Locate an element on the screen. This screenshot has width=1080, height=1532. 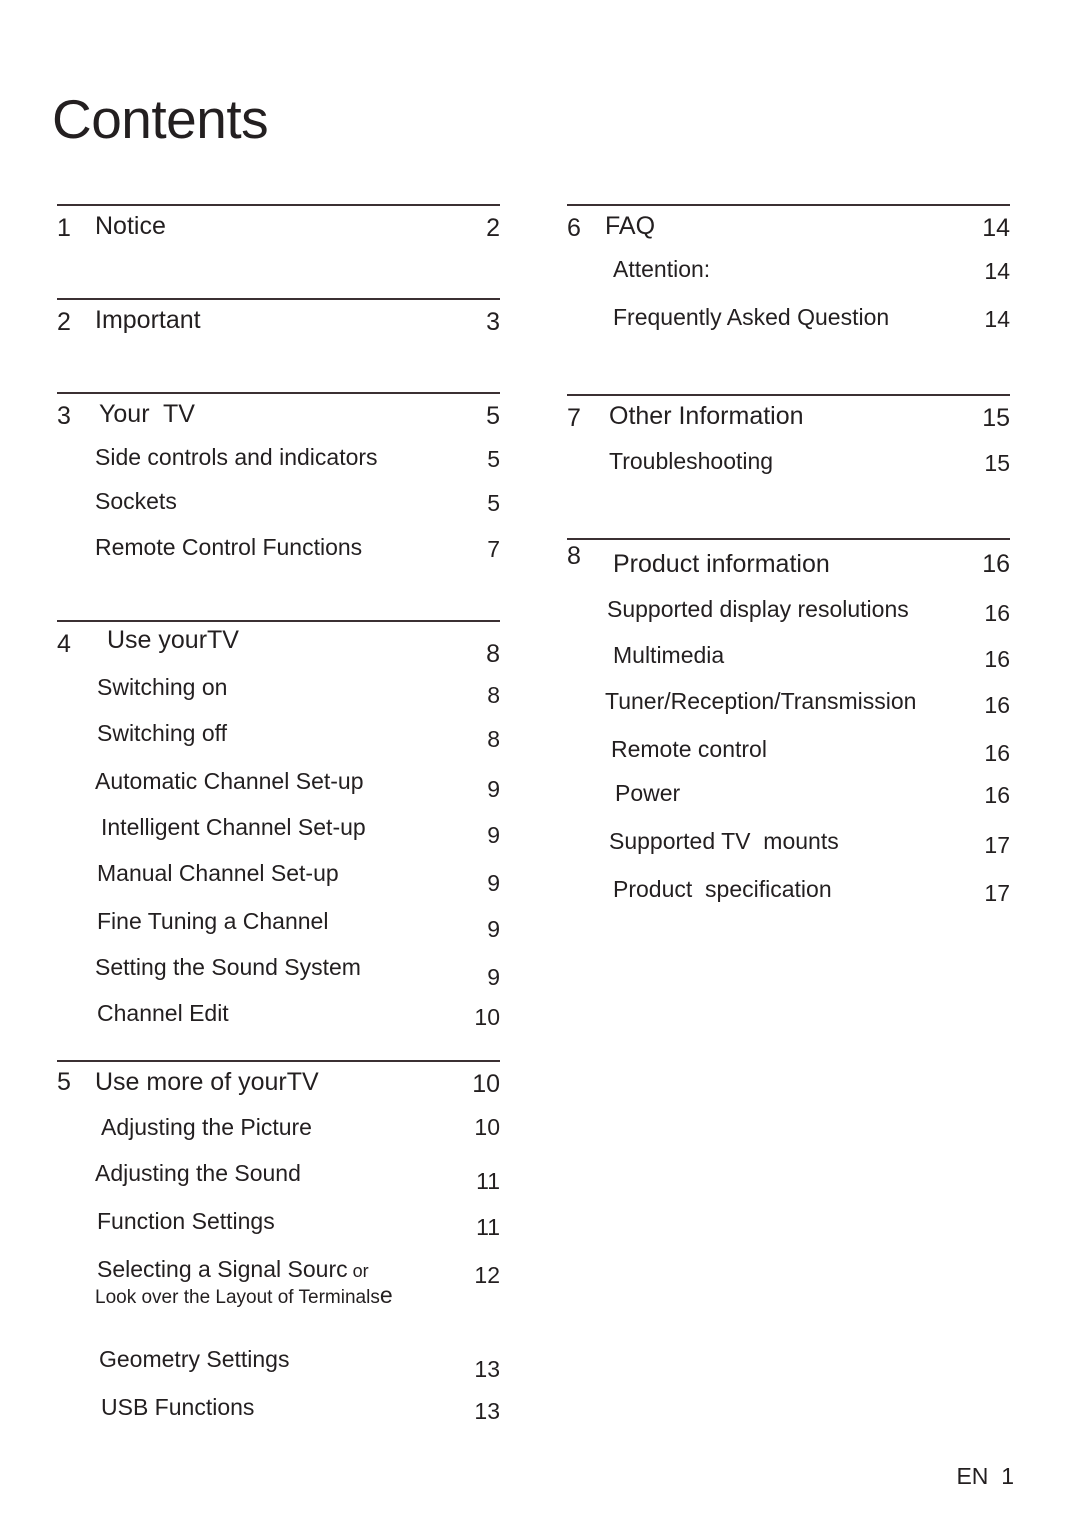
section-number: 5 is located at coordinates (64, 1082).